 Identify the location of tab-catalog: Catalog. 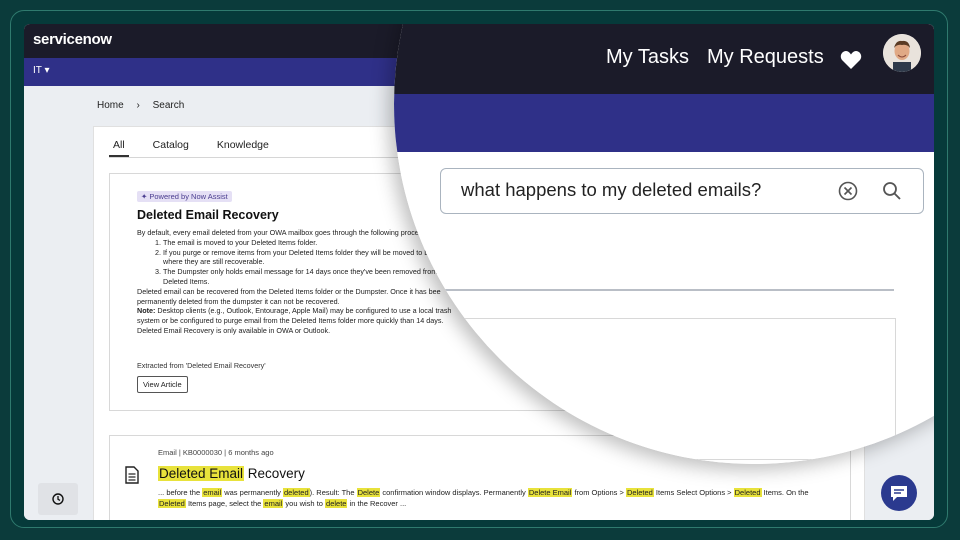
(171, 148).